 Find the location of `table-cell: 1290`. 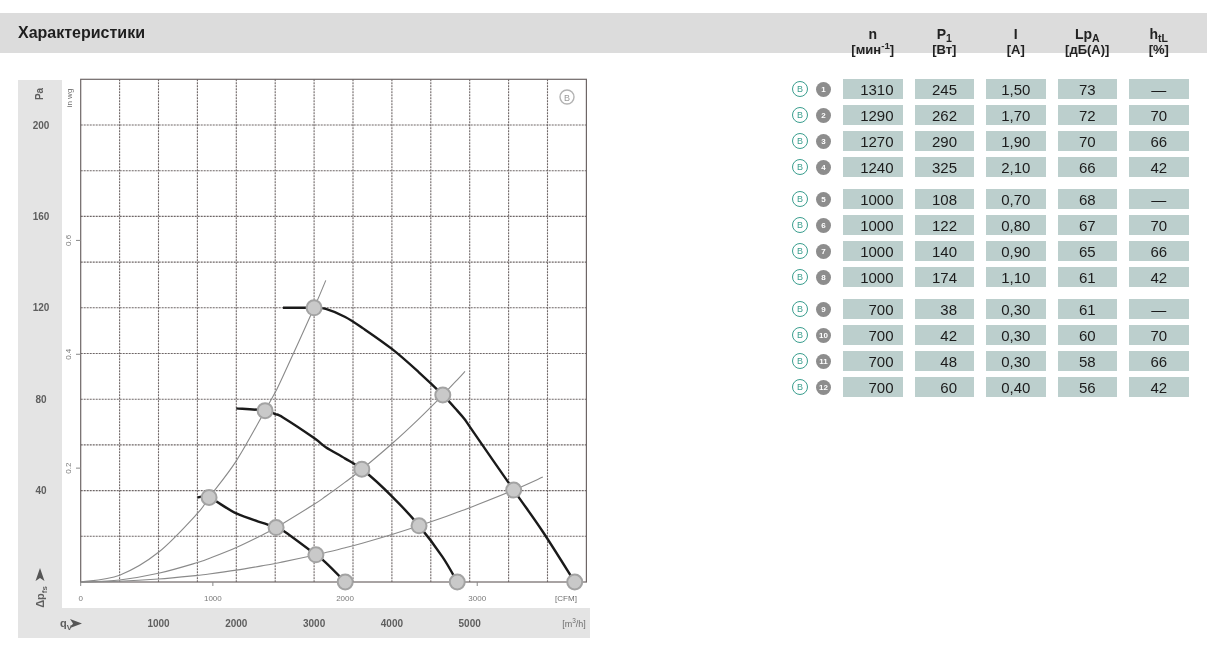

table-cell: 1290 is located at coordinates (873, 115).